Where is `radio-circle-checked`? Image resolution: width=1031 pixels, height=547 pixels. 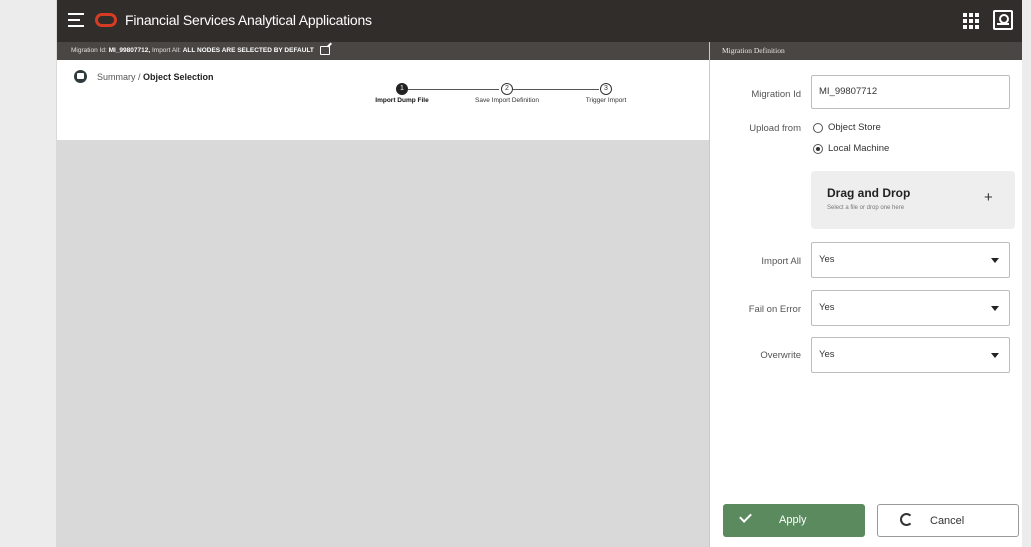 radio-circle-checked is located at coordinates (818, 148).